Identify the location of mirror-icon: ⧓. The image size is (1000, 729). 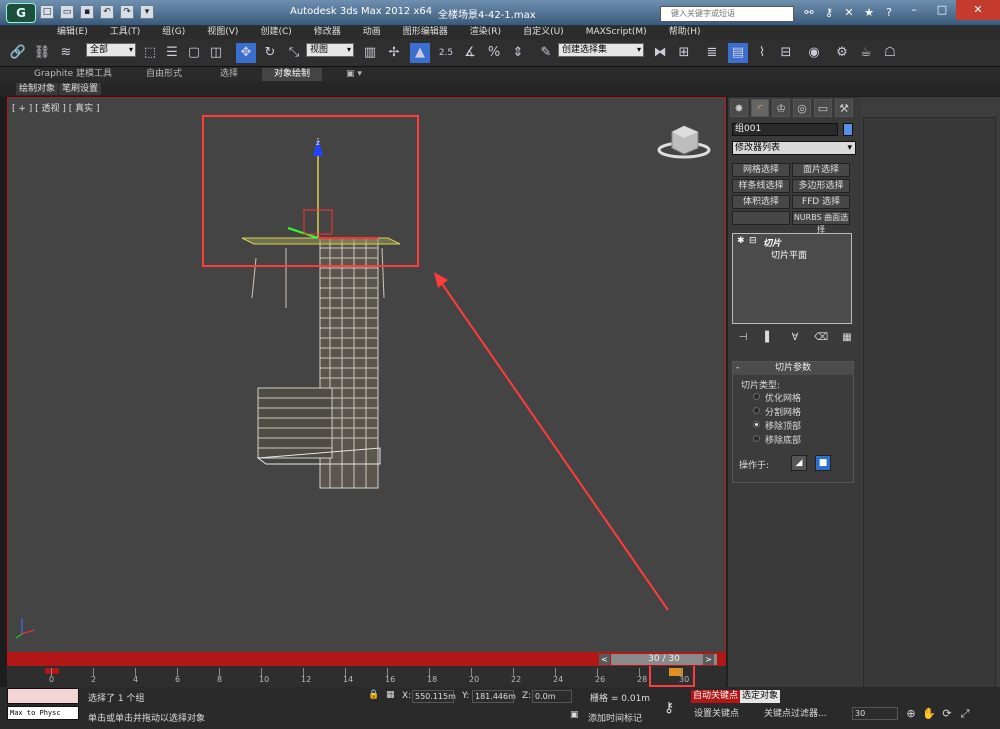
(660, 53).